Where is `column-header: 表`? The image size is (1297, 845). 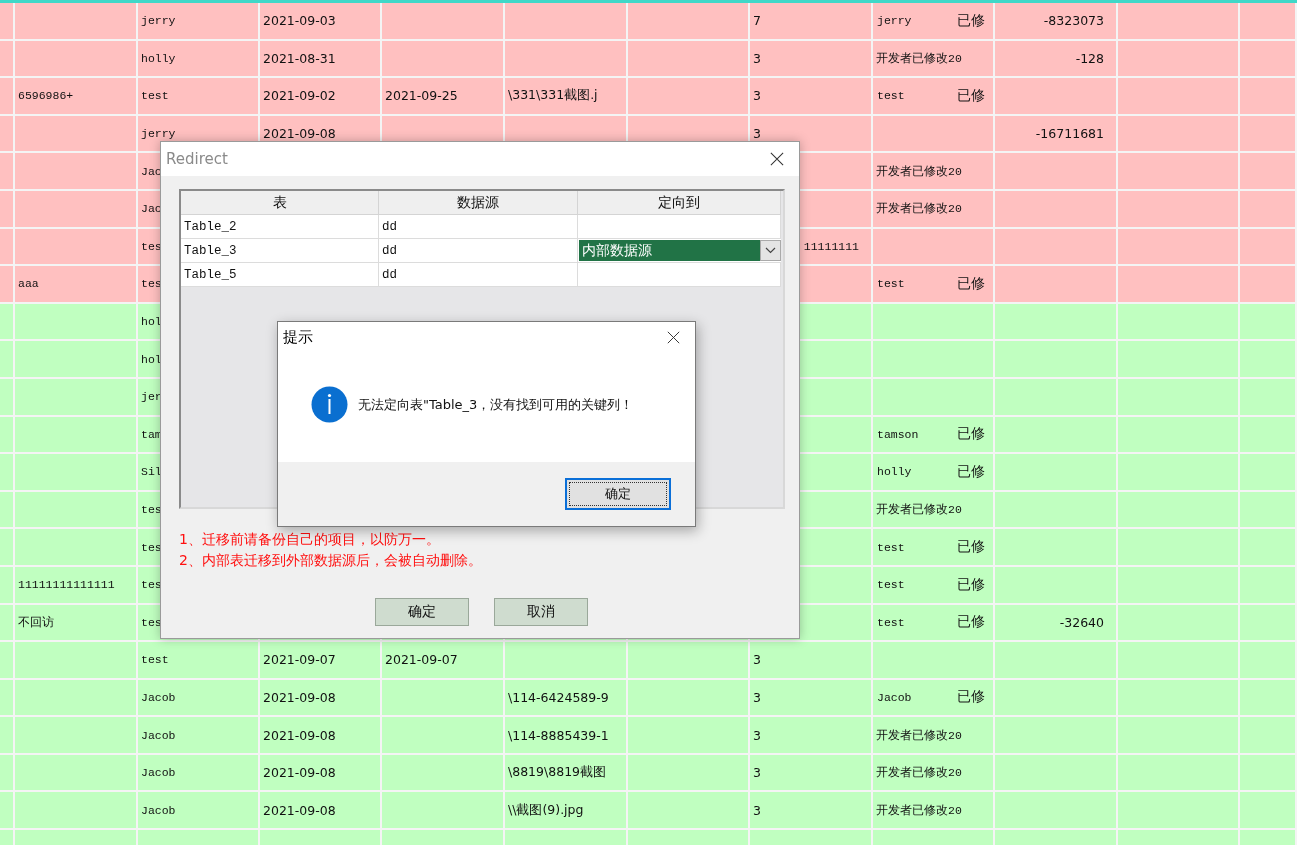
column-header: 表 is located at coordinates (280, 203).